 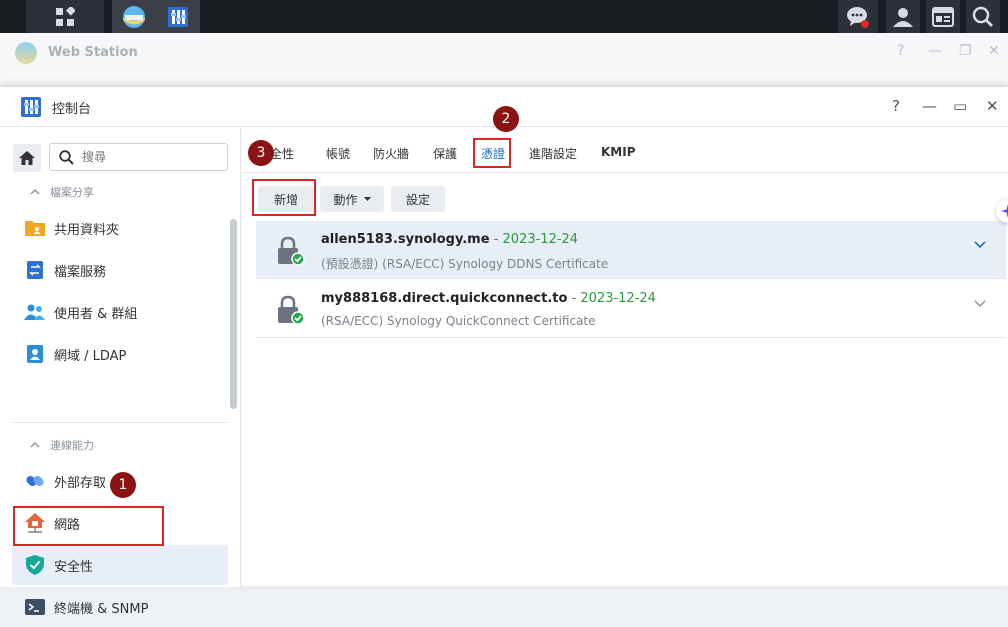 I want to click on tab-advanced: 進階設定, so click(x=553, y=153).